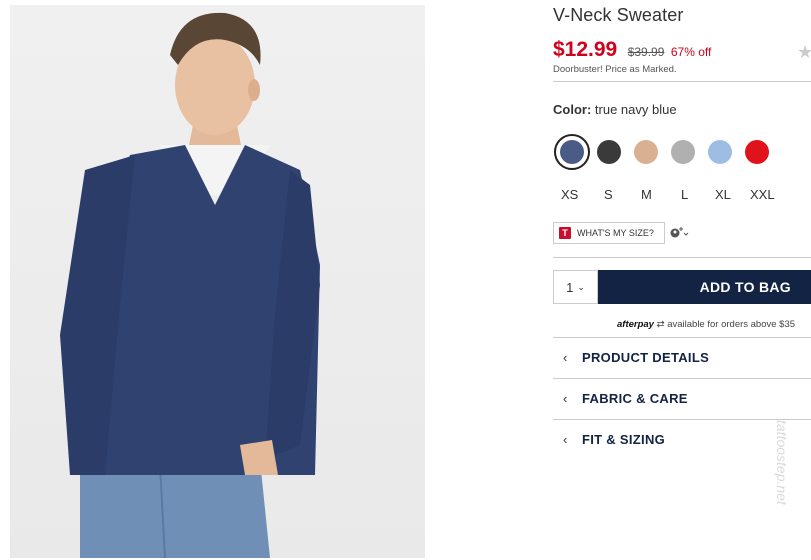 The width and height of the screenshot is (811, 560). I want to click on size-option-xs: XS, so click(569, 194).